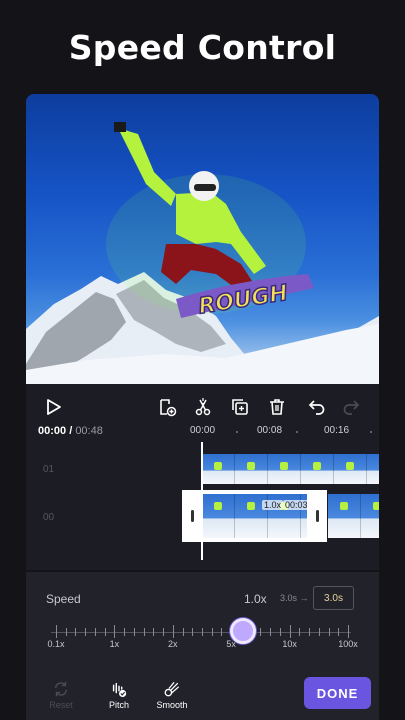 This screenshot has width=405, height=720. I want to click on reset-label: Reset, so click(61, 705).